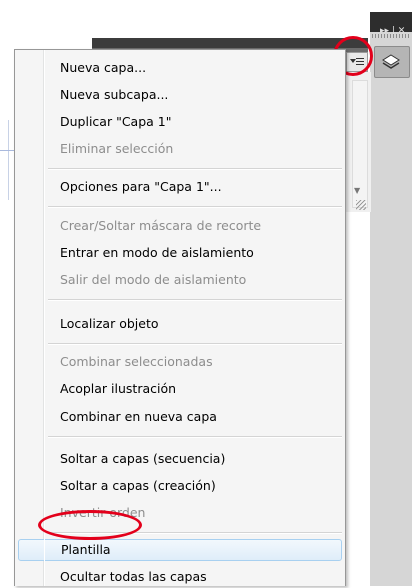 This screenshot has height=588, width=412. I want to click on layers-icon, so click(391, 61).